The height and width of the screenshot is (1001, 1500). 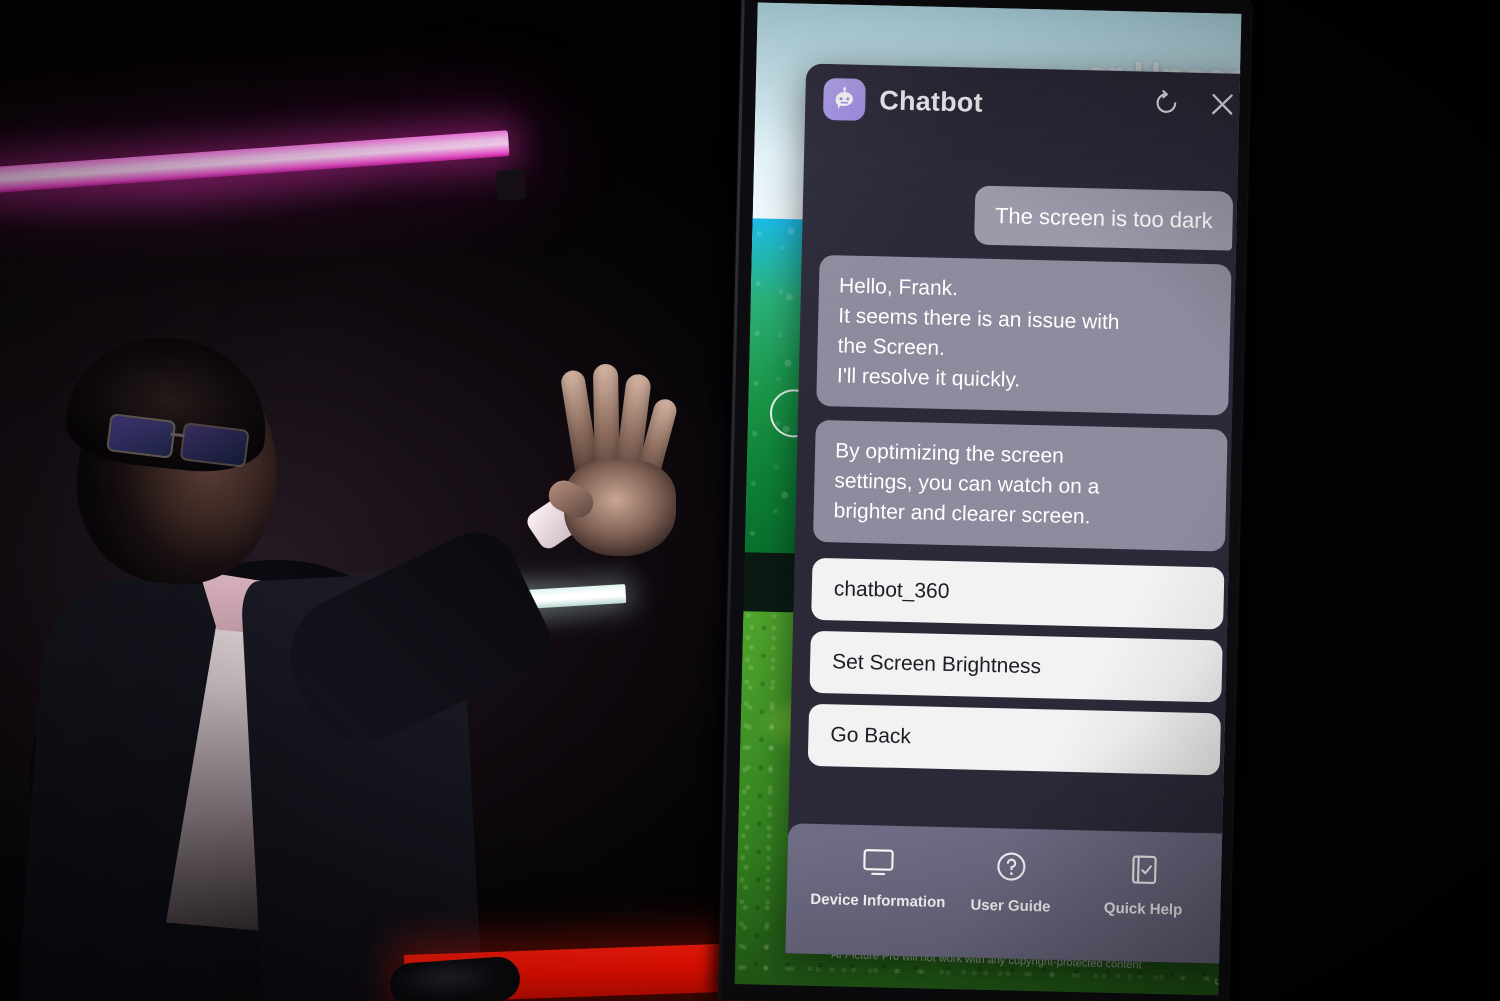 I want to click on foreground-object, so click(x=455, y=978).